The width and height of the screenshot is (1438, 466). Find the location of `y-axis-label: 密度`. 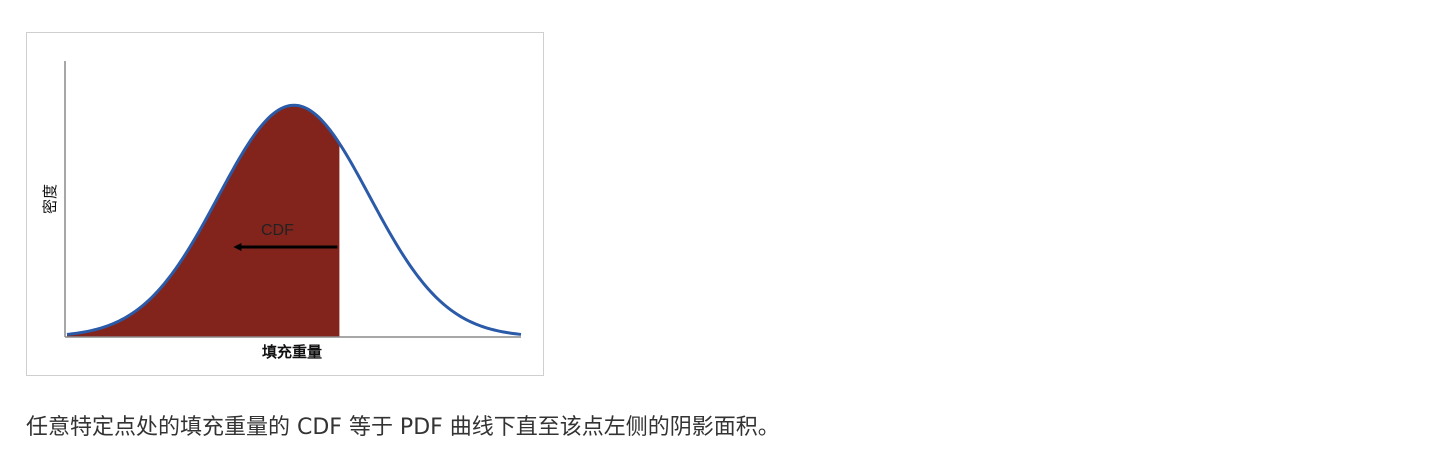

y-axis-label: 密度 is located at coordinates (50, 199).